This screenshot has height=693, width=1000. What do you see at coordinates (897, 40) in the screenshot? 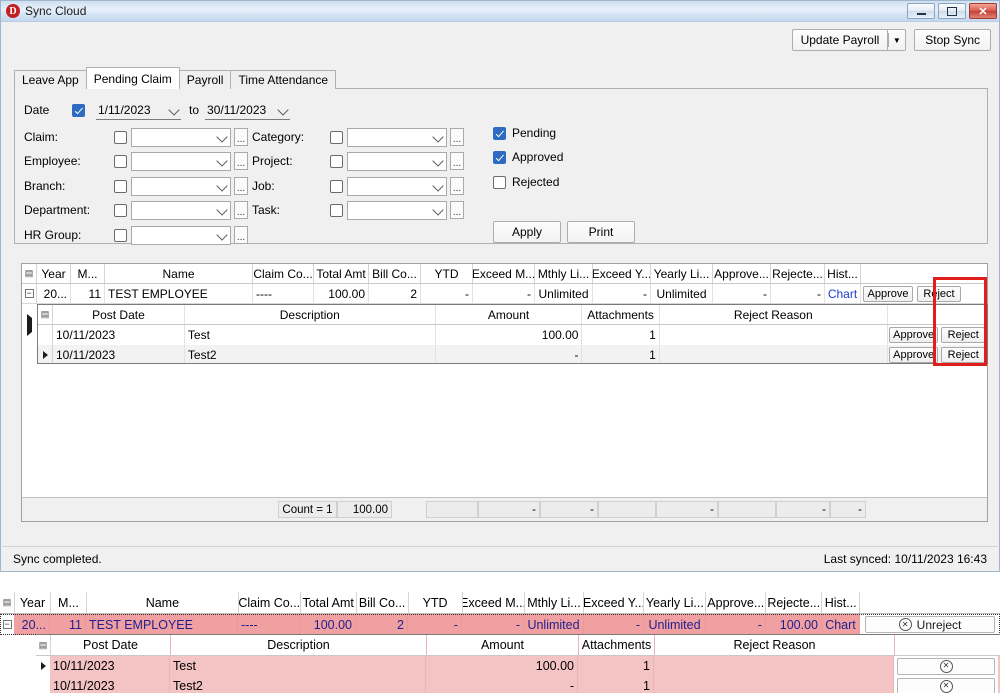
I see `update-payroll-dropdown-arrow-icon: ▼` at bounding box center [897, 40].